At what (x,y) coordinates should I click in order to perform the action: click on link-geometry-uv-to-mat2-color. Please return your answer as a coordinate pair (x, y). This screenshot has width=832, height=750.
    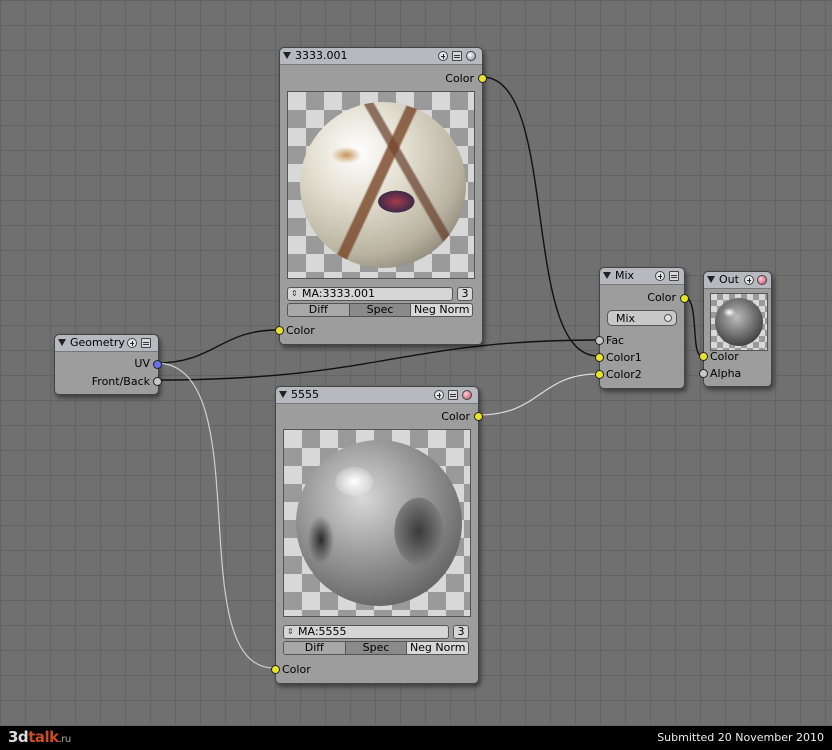
    Looking at the image, I should click on (215, 515).